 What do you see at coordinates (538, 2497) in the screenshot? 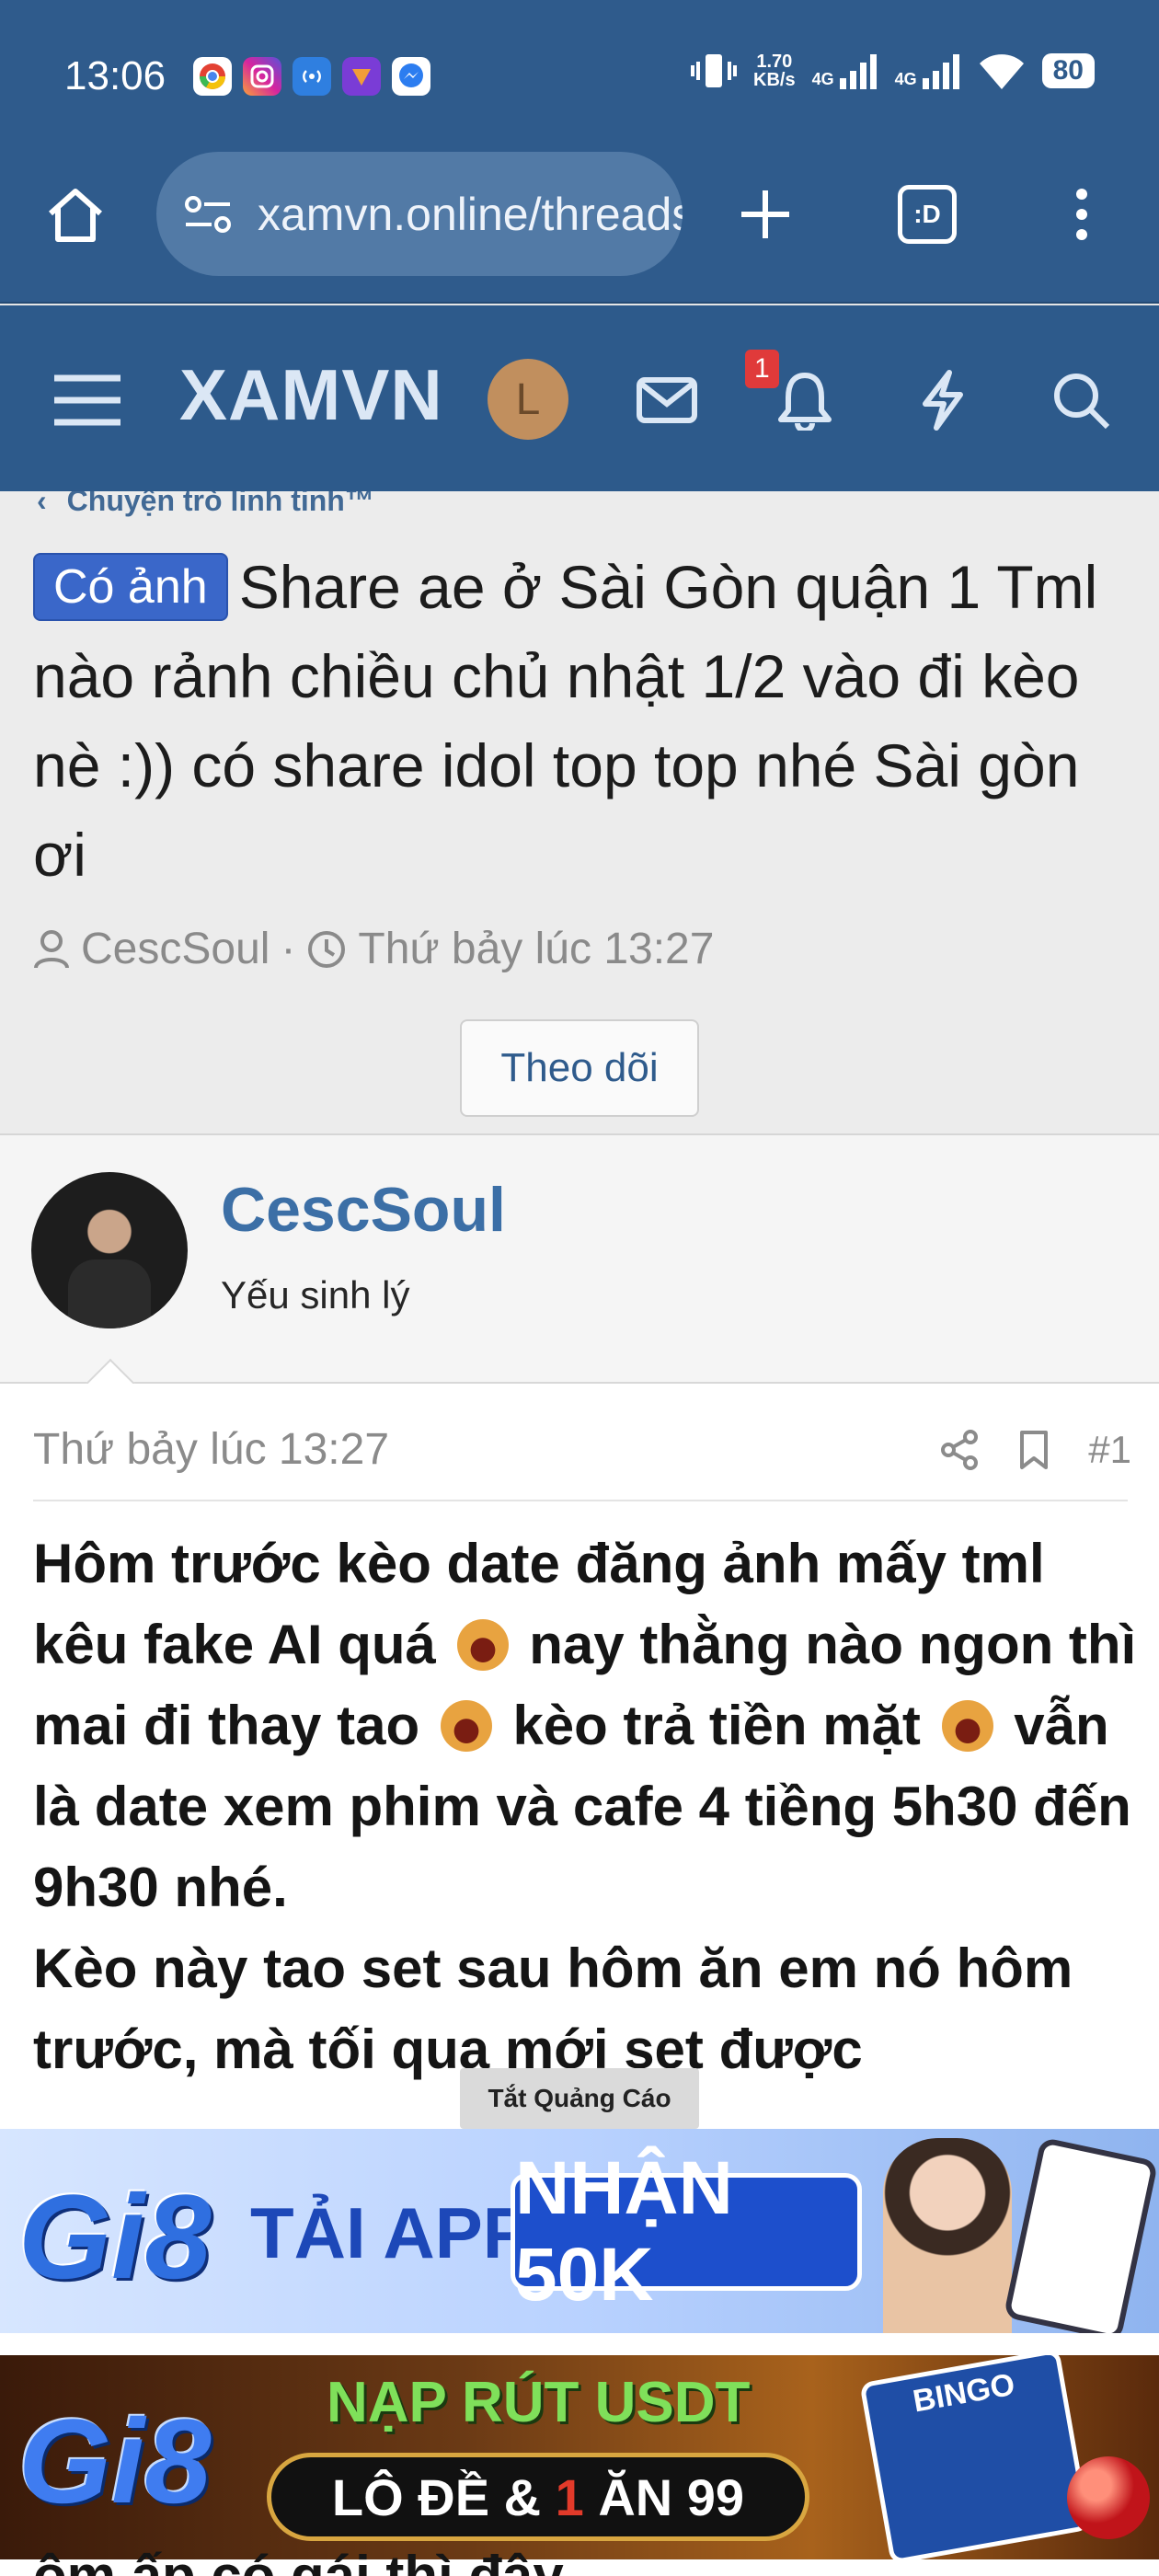
I see `ad-pill: LÔ ĐỀ & 1 ĂN 99` at bounding box center [538, 2497].